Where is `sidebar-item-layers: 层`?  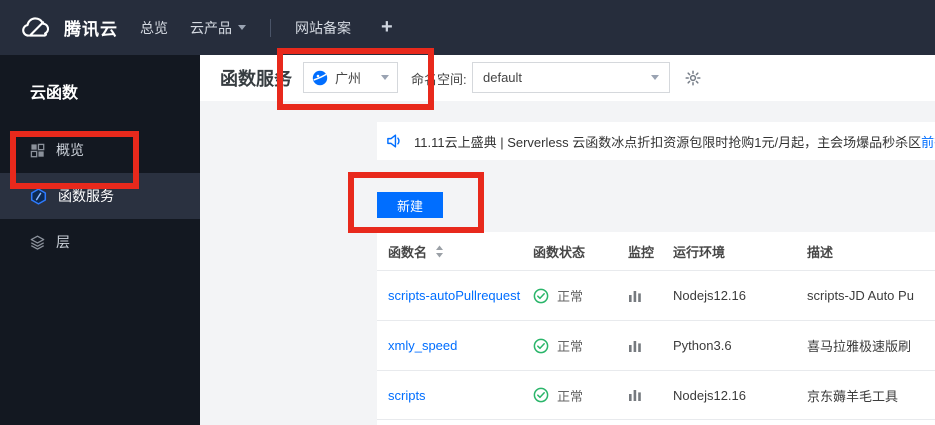
sidebar-item-layers: 层 is located at coordinates (100, 242).